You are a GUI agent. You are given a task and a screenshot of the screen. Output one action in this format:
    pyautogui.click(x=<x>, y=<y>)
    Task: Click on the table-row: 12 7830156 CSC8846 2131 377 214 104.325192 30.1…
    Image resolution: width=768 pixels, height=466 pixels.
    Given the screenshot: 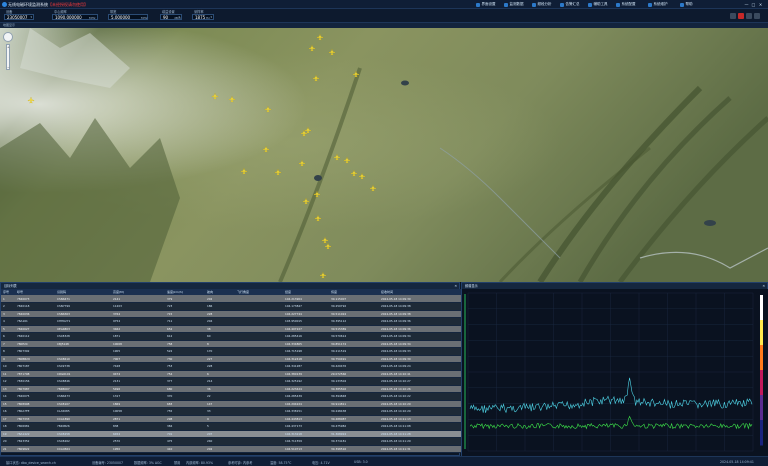 What is the action you would take?
    pyautogui.click(x=231, y=381)
    